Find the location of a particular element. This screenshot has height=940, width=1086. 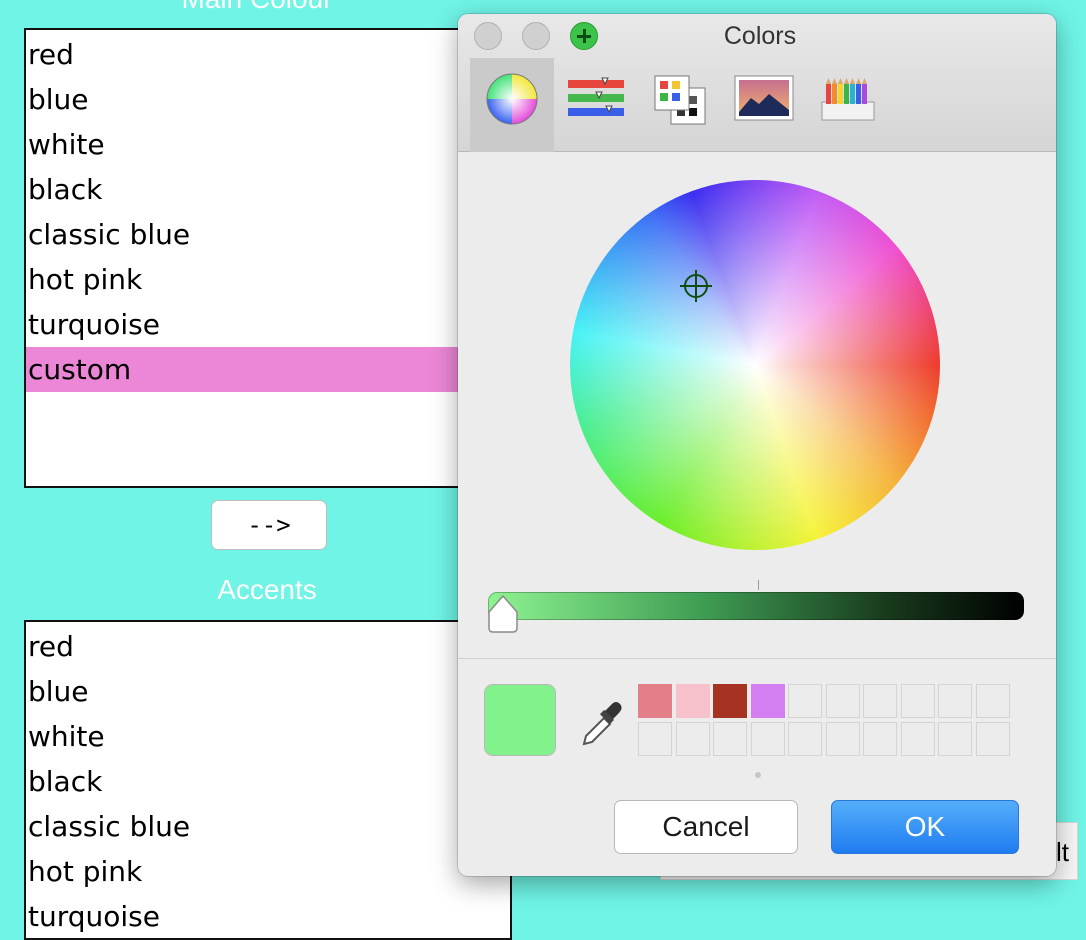

tab-color-wheel is located at coordinates (512, 105).